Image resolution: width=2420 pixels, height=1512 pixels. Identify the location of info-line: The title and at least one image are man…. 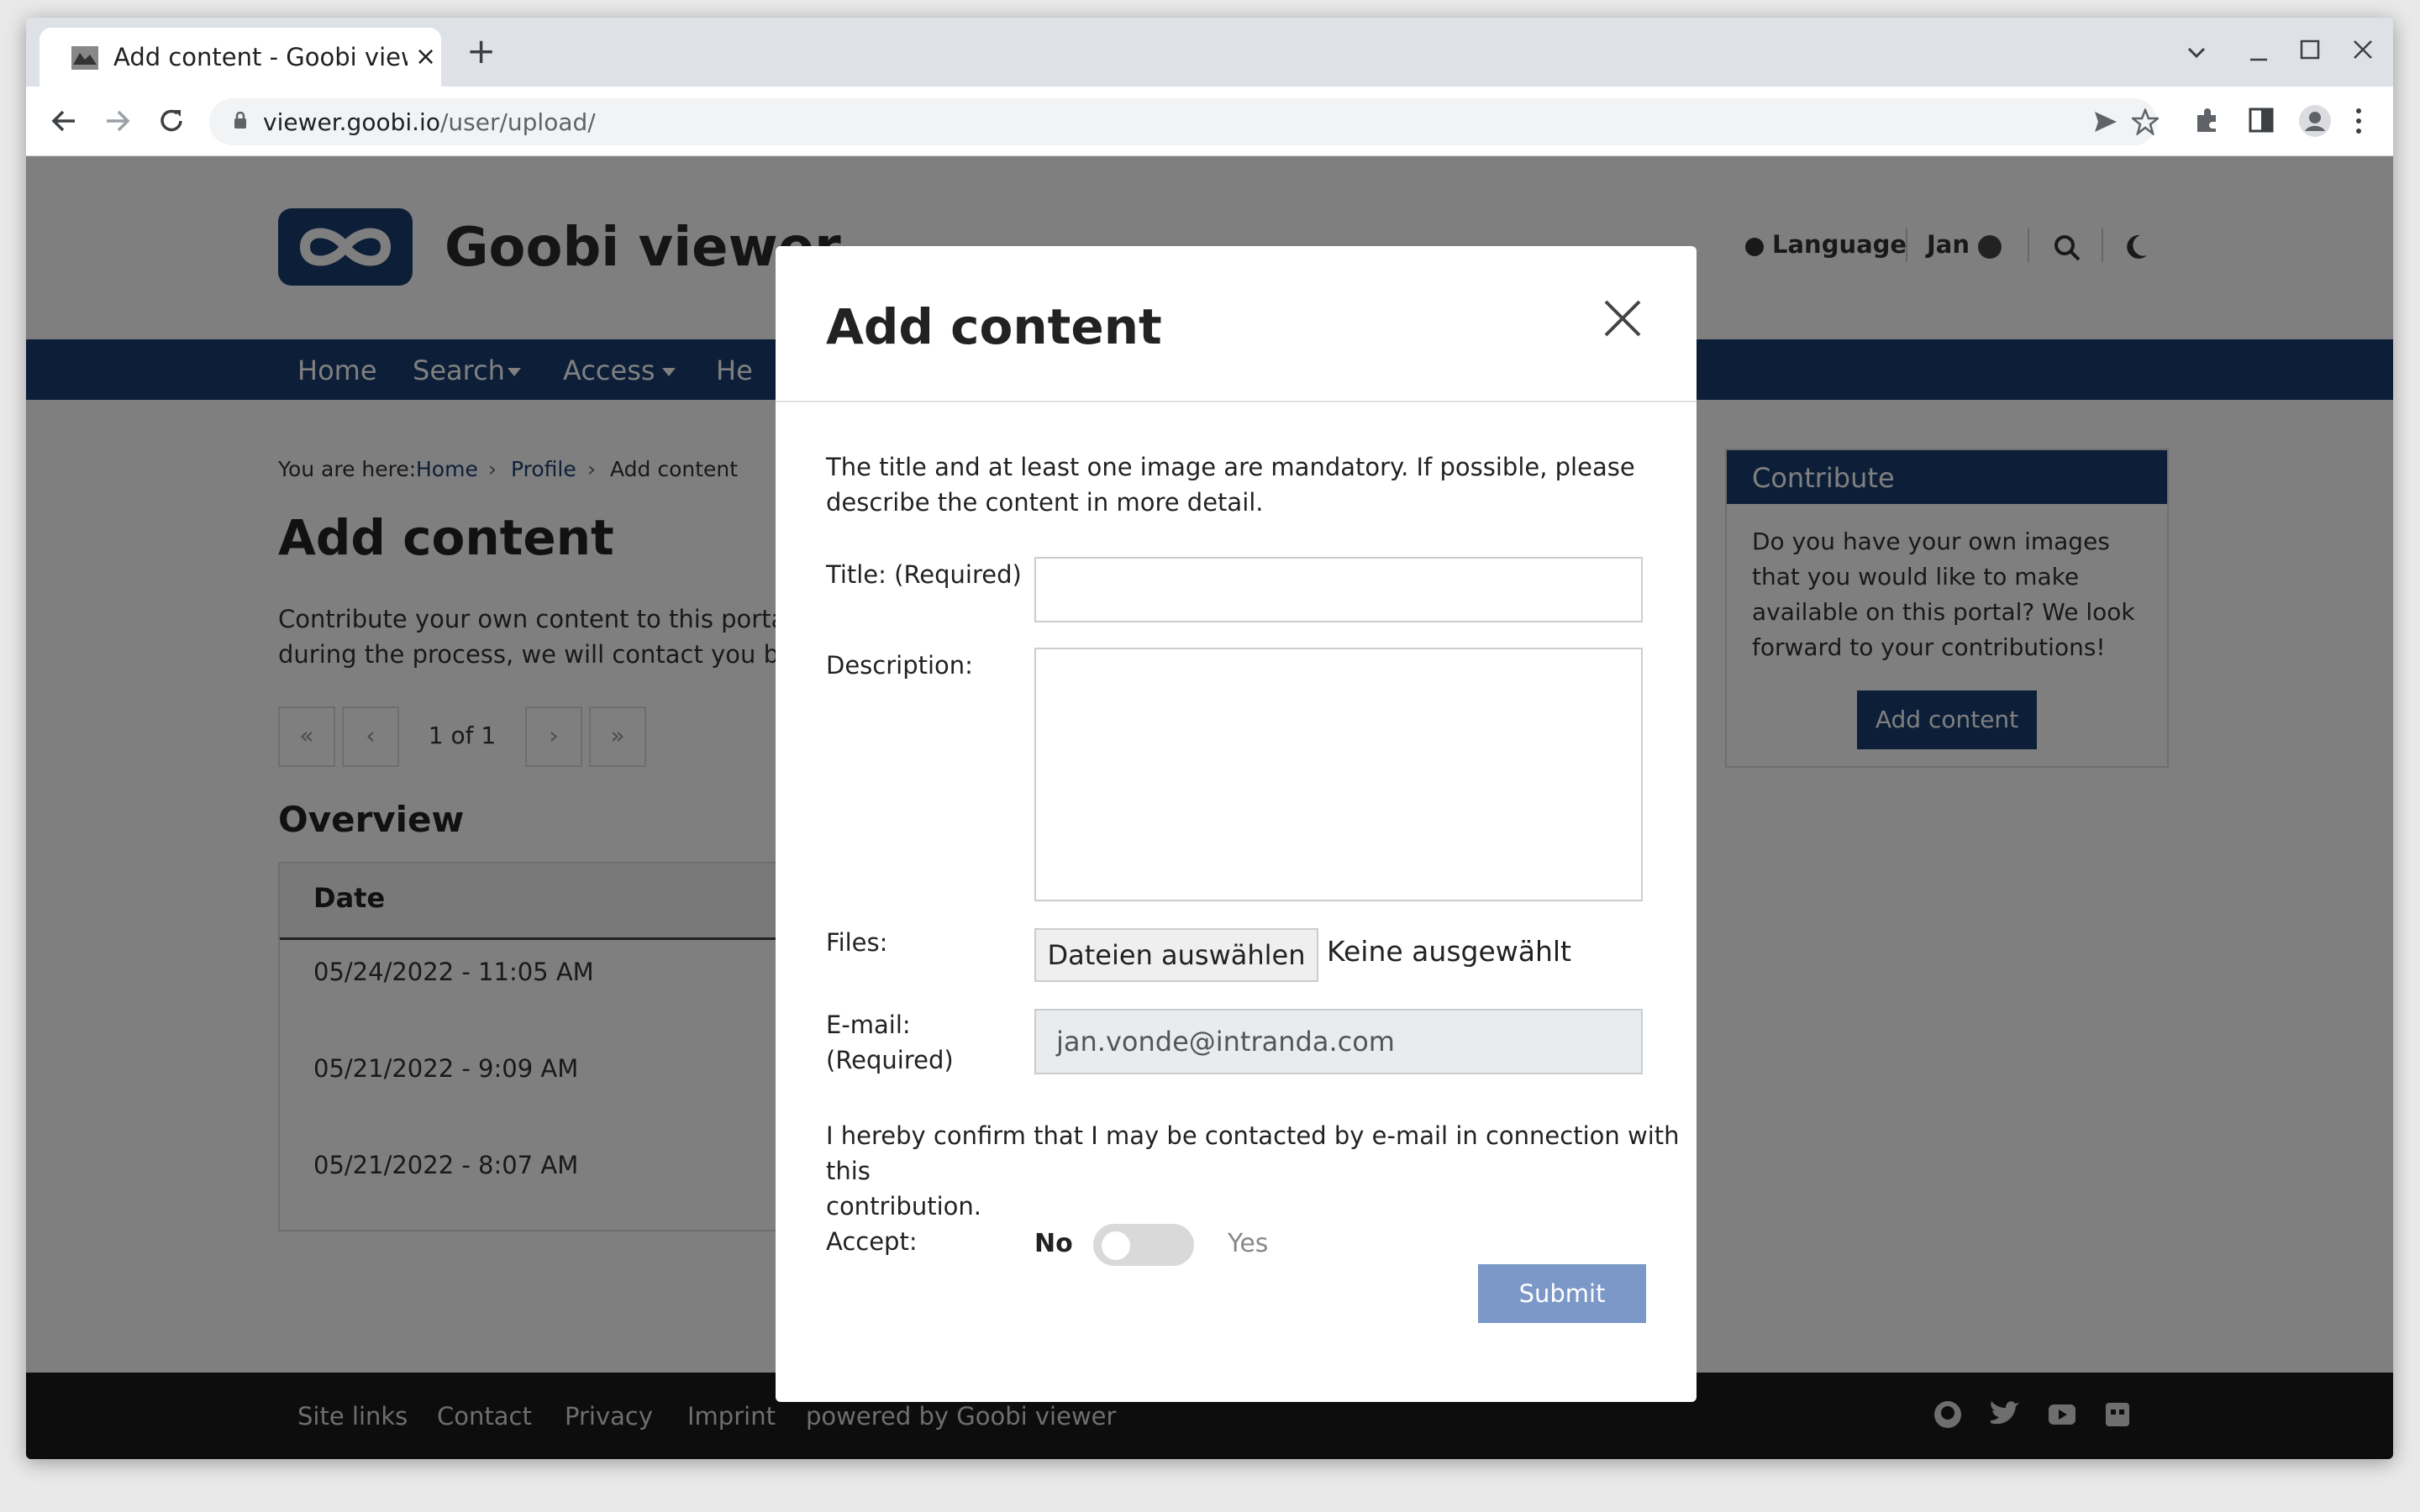
(1230, 467).